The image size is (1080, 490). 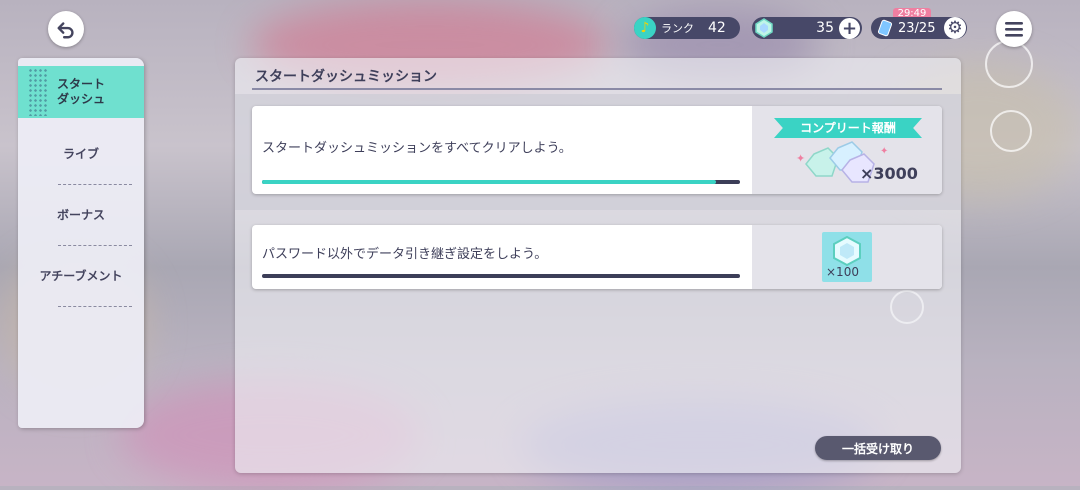 I want to click on add-gems-button: +, so click(x=849, y=28).